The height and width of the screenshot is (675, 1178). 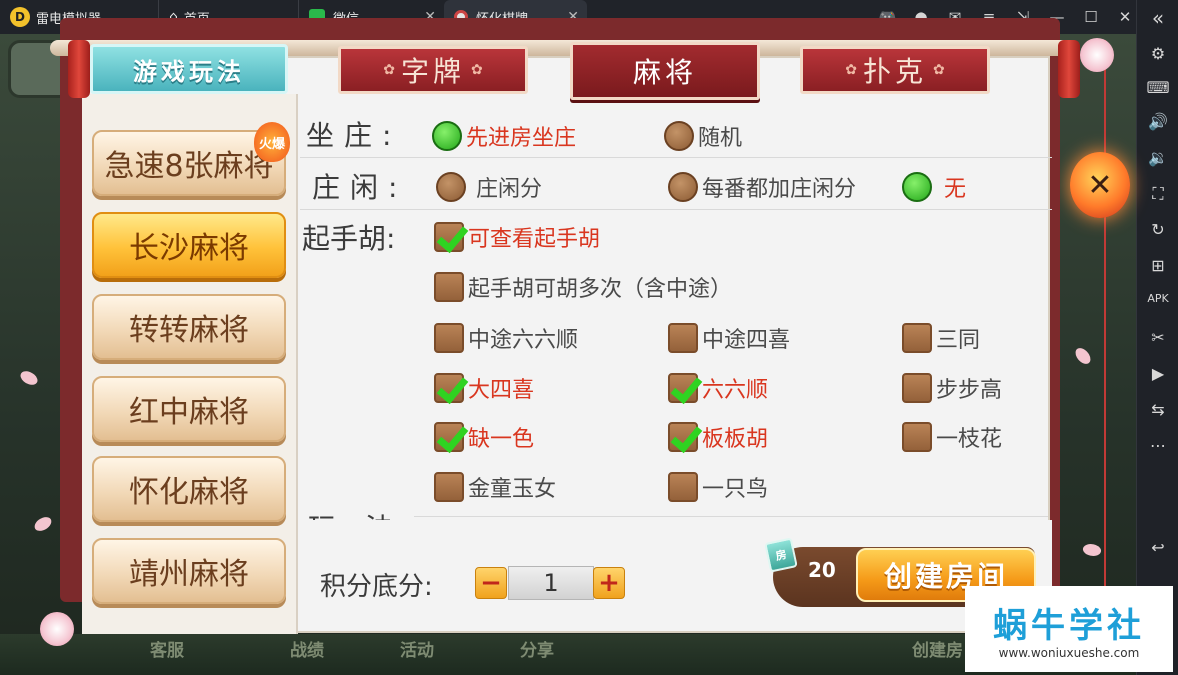 What do you see at coordinates (1157, 194) in the screenshot?
I see `screenshot-icon: ⛶` at bounding box center [1157, 194].